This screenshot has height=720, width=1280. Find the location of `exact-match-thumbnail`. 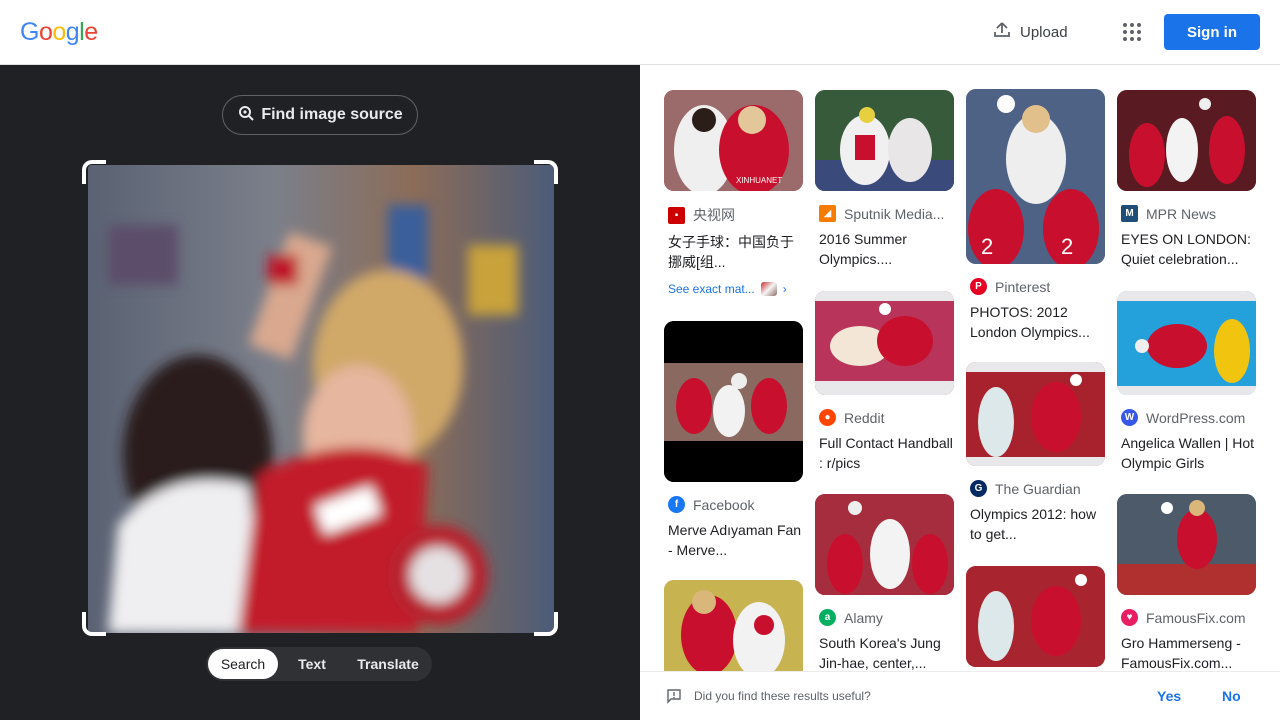

exact-match-thumbnail is located at coordinates (768, 289).